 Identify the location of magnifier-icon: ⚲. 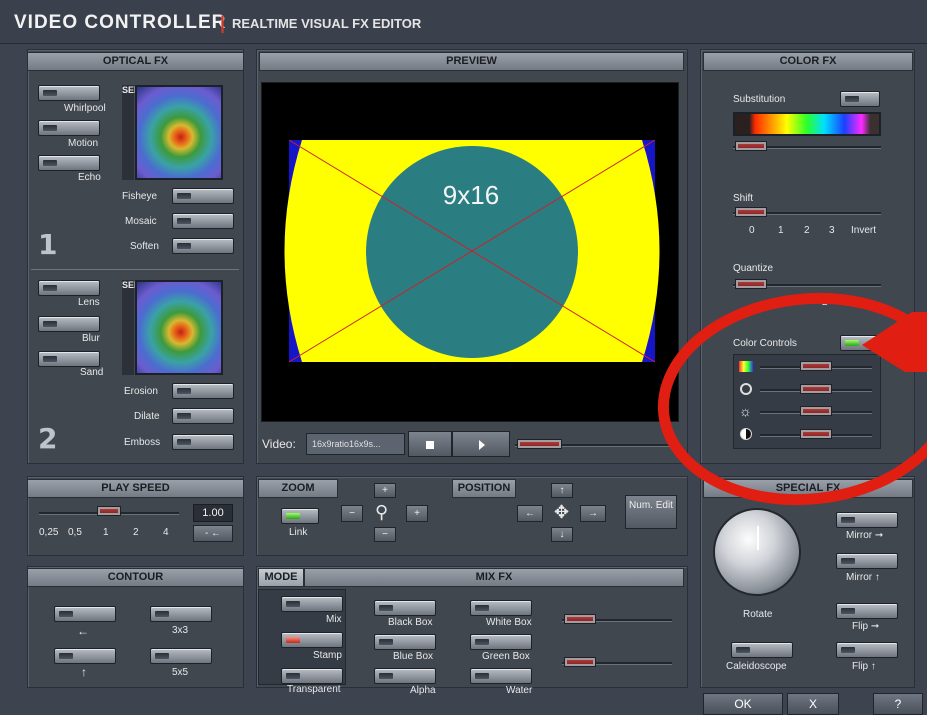
(382, 512).